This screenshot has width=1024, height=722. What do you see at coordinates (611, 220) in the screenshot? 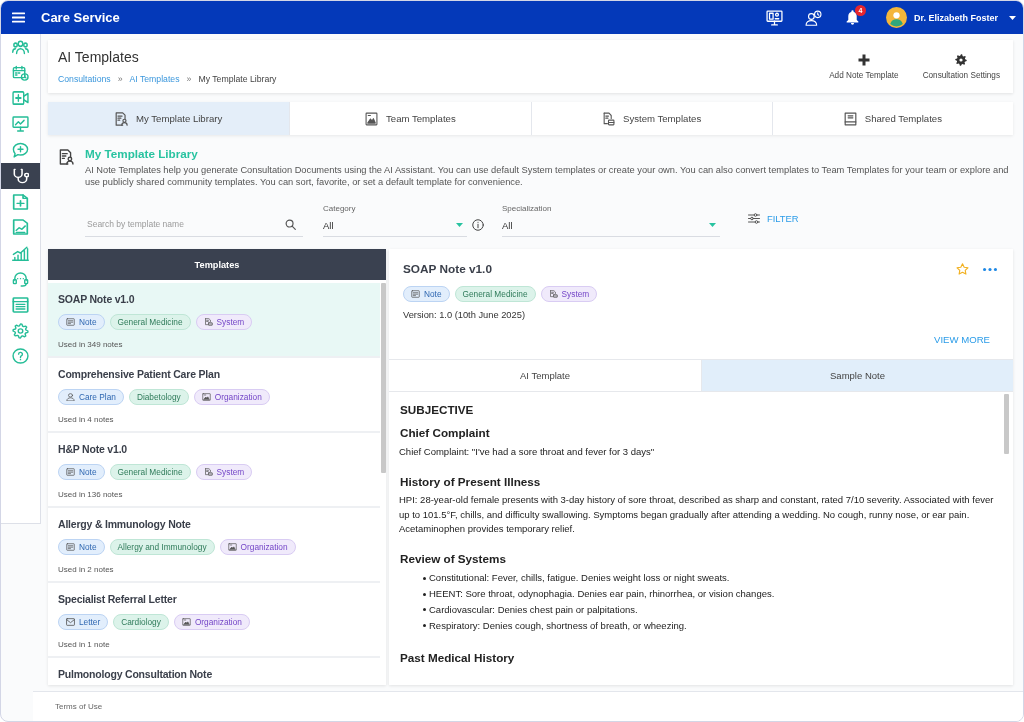
I see `specialization-dropdown: Specialization All` at bounding box center [611, 220].